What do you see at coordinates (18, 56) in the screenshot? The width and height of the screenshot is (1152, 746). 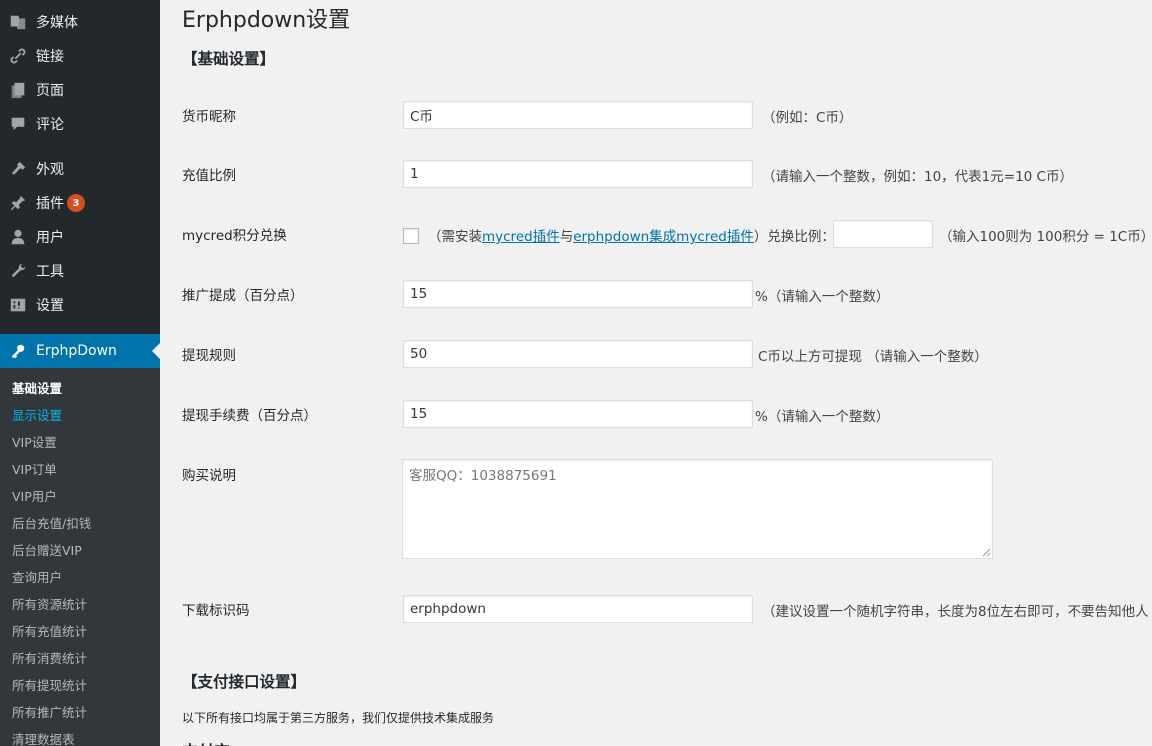 I see `link-icon` at bounding box center [18, 56].